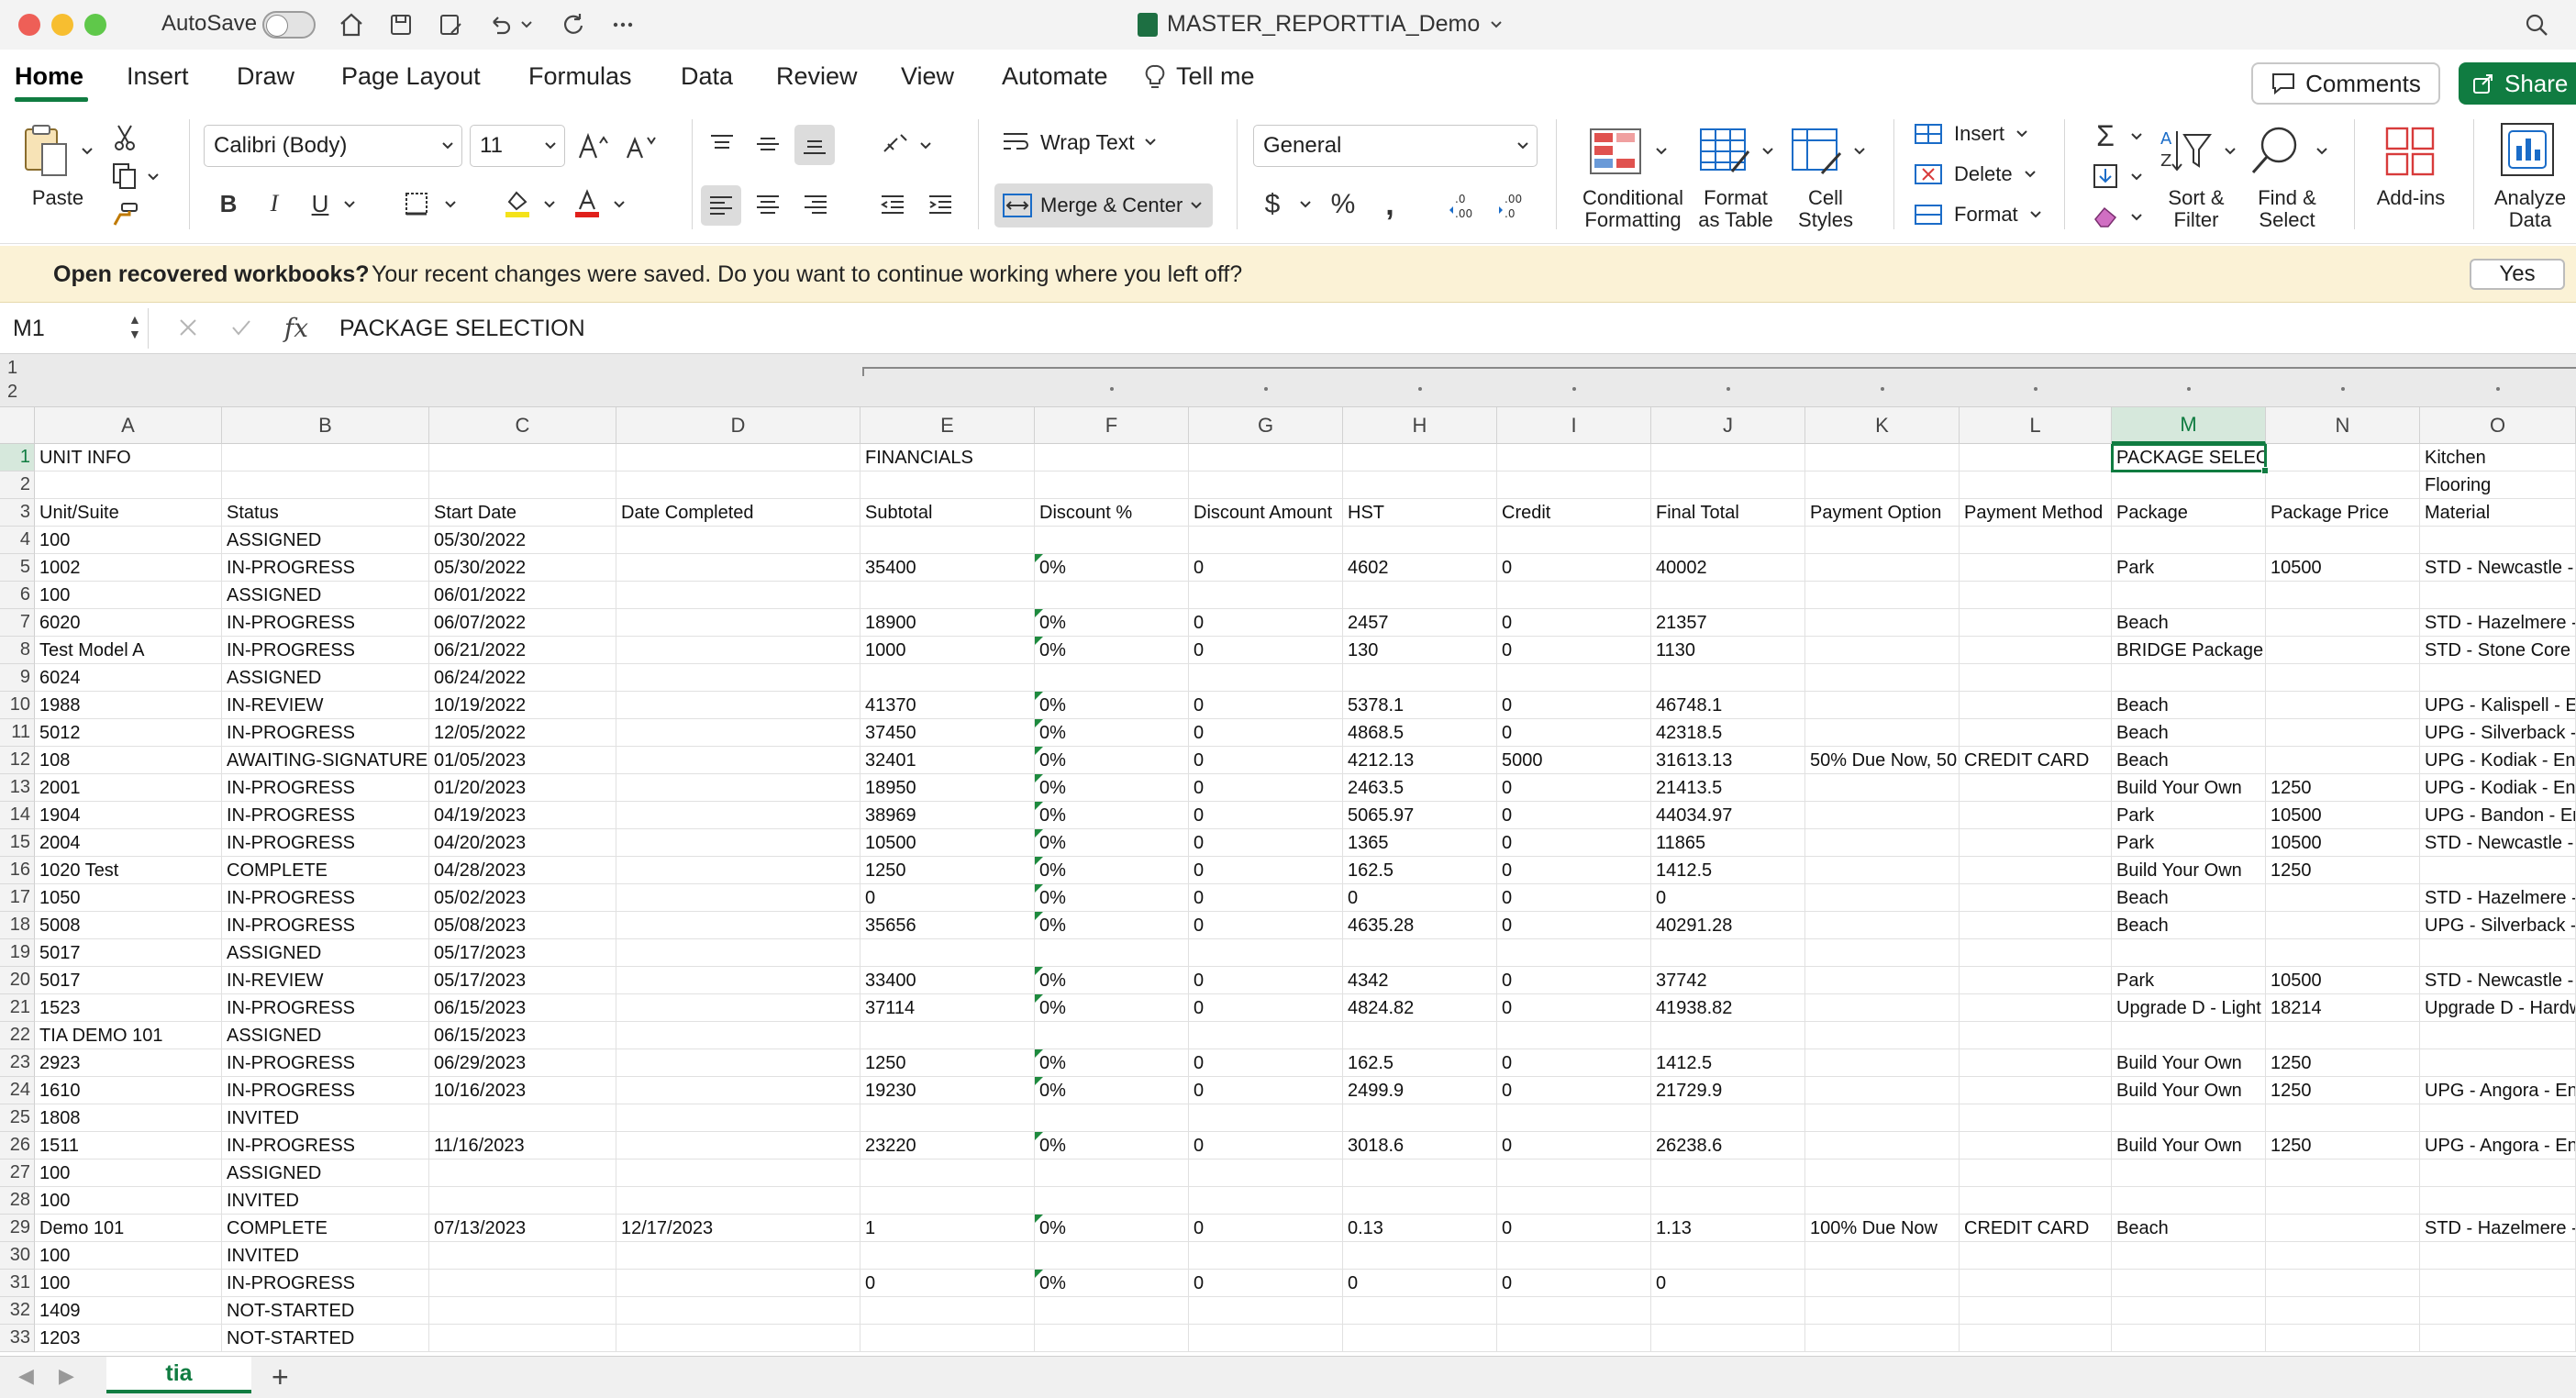  I want to click on cell-m2, so click(2189, 485).